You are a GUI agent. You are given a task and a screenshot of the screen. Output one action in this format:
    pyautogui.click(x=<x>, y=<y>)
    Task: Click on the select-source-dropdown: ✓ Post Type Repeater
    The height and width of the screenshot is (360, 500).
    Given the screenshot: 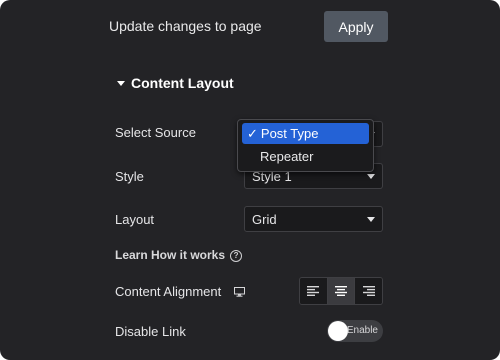 What is the action you would take?
    pyautogui.click(x=305, y=145)
    